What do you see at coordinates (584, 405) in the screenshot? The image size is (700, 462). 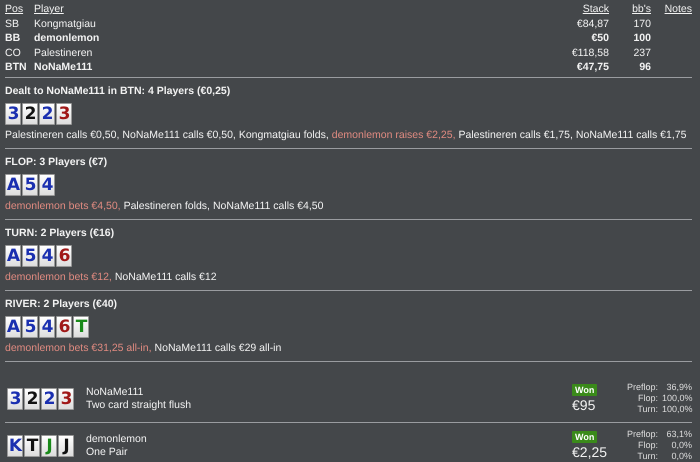 I see `won-amount: €95` at bounding box center [584, 405].